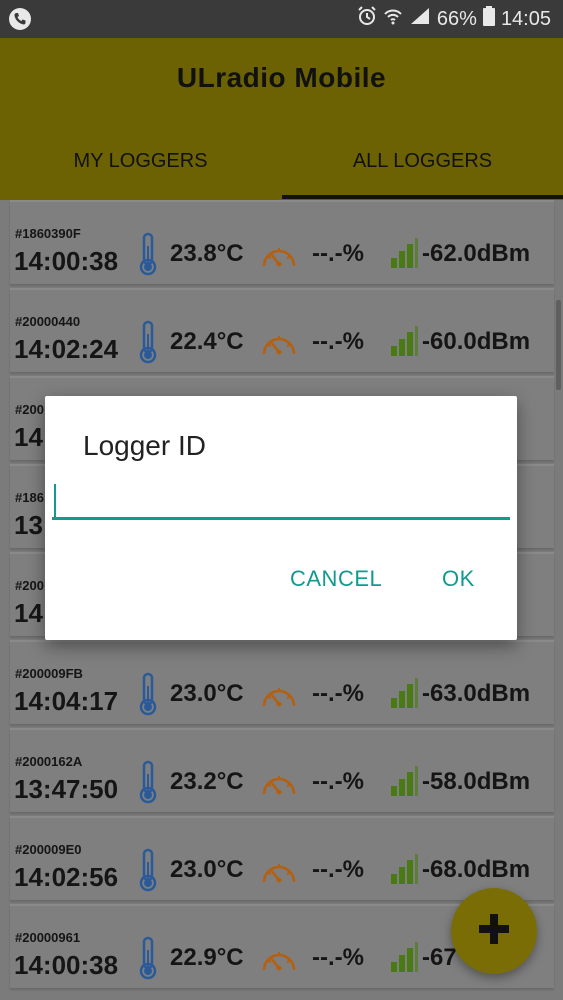  Describe the element at coordinates (48, 849) in the screenshot. I see `logger-id: #200009E0` at that location.